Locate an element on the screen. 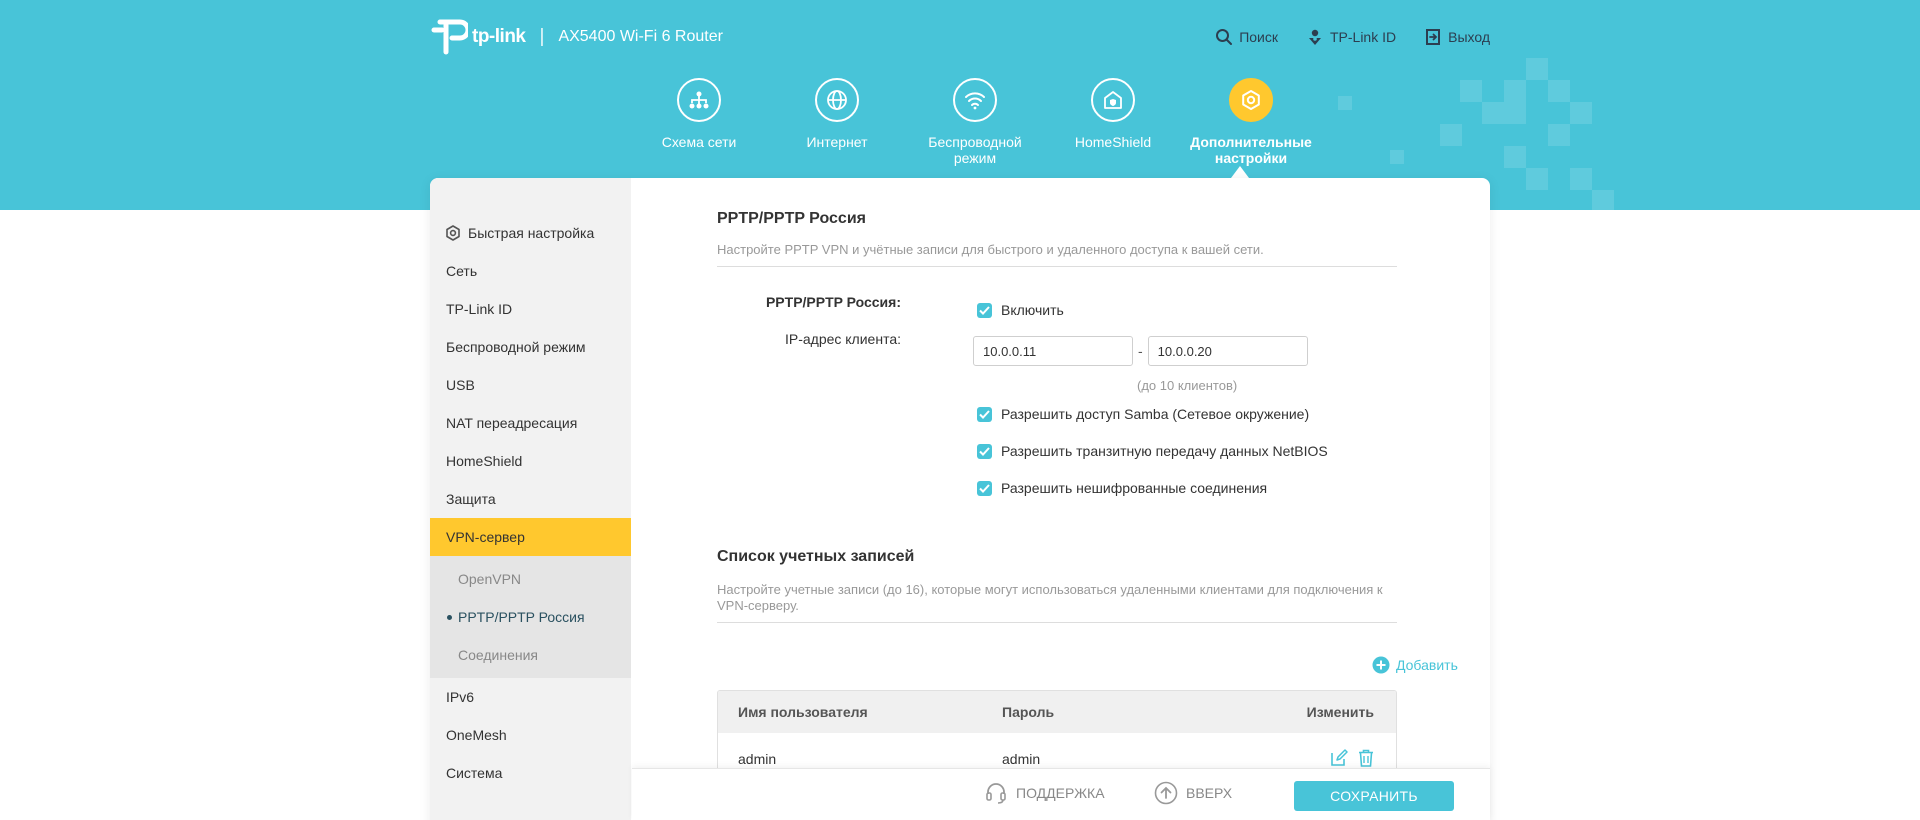 This screenshot has width=1920, height=820. option-unencrypted: Разрешить нешифрованные соединения is located at coordinates (1122, 488).